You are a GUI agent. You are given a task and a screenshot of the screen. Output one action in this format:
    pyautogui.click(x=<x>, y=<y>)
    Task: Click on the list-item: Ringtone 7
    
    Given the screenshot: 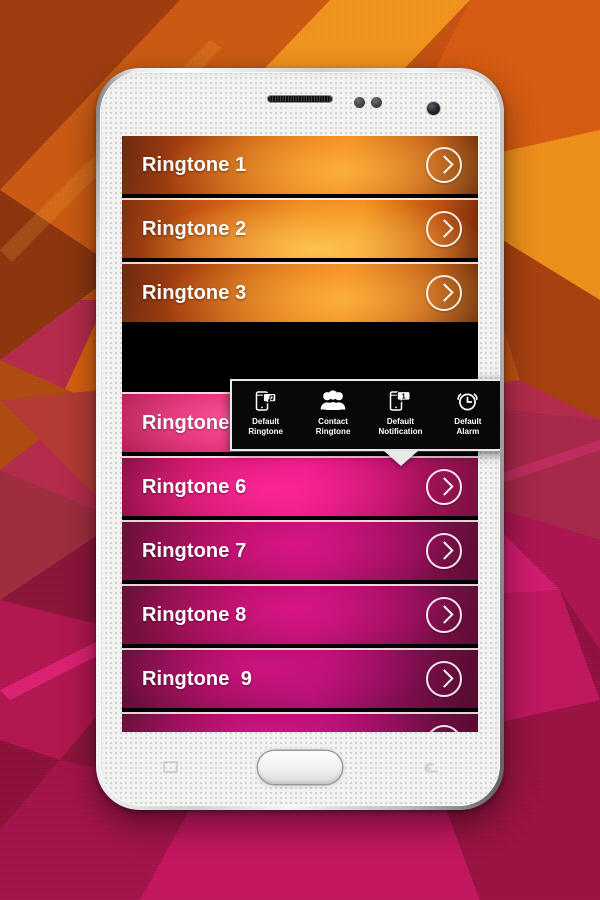 What is the action you would take?
    pyautogui.click(x=300, y=550)
    